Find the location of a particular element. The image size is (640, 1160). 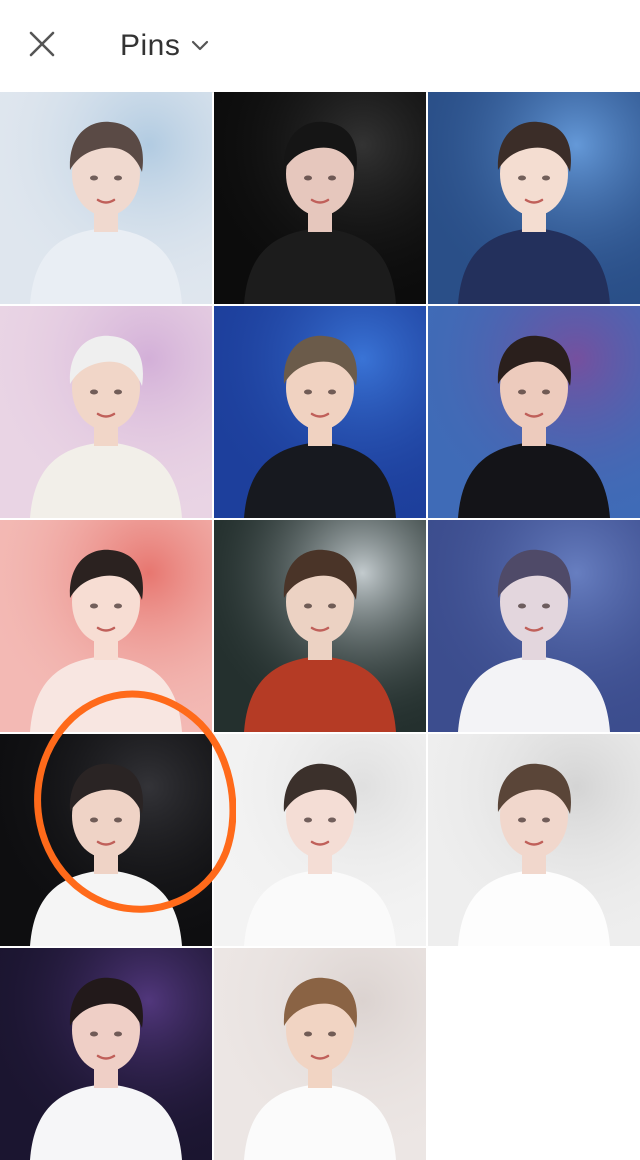

close-button is located at coordinates (42, 44).